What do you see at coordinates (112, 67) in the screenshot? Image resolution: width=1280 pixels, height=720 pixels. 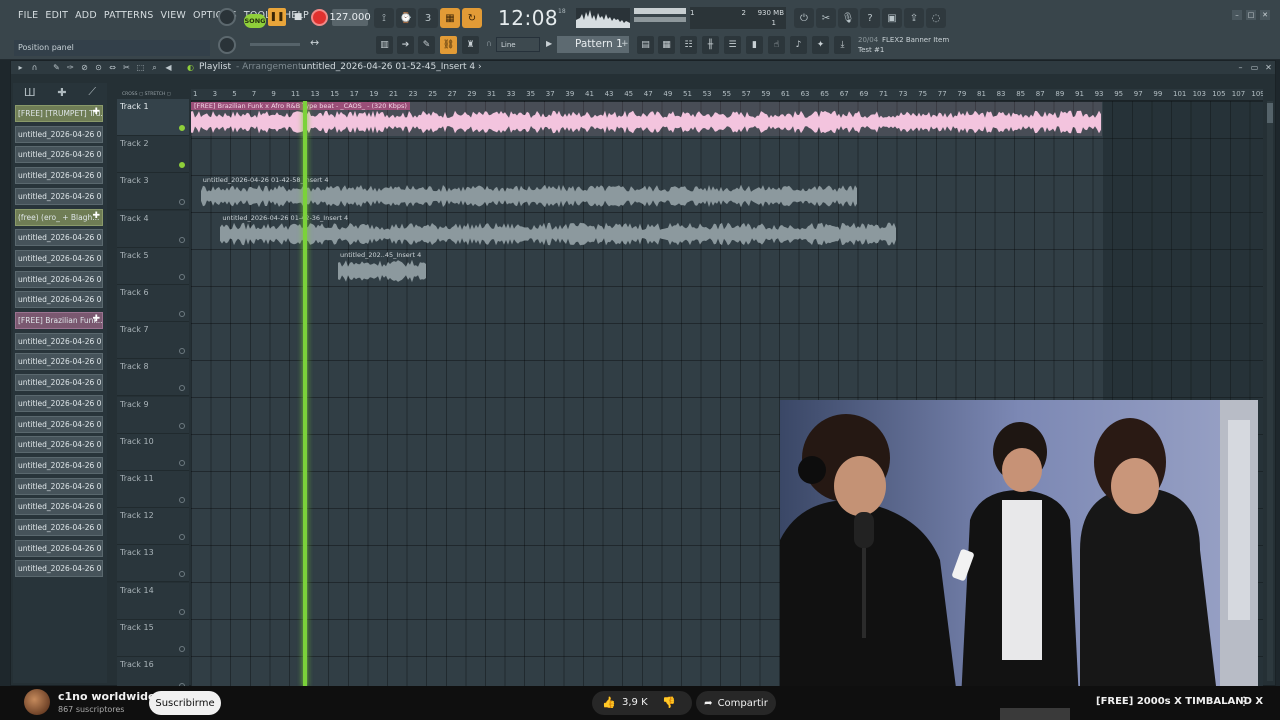 I see `slip-tool-icon: ⇔` at bounding box center [112, 67].